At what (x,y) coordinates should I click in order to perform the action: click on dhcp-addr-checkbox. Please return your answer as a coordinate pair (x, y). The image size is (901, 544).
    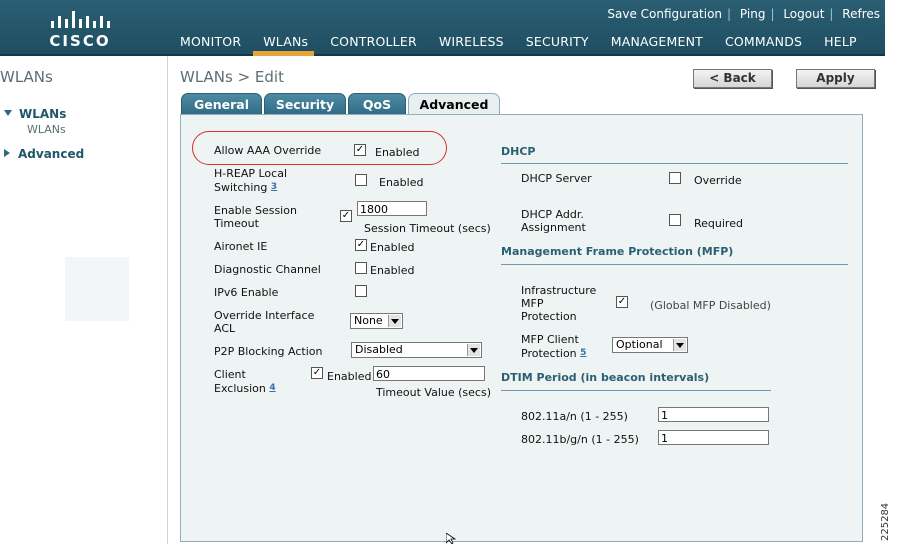
    Looking at the image, I should click on (675, 220).